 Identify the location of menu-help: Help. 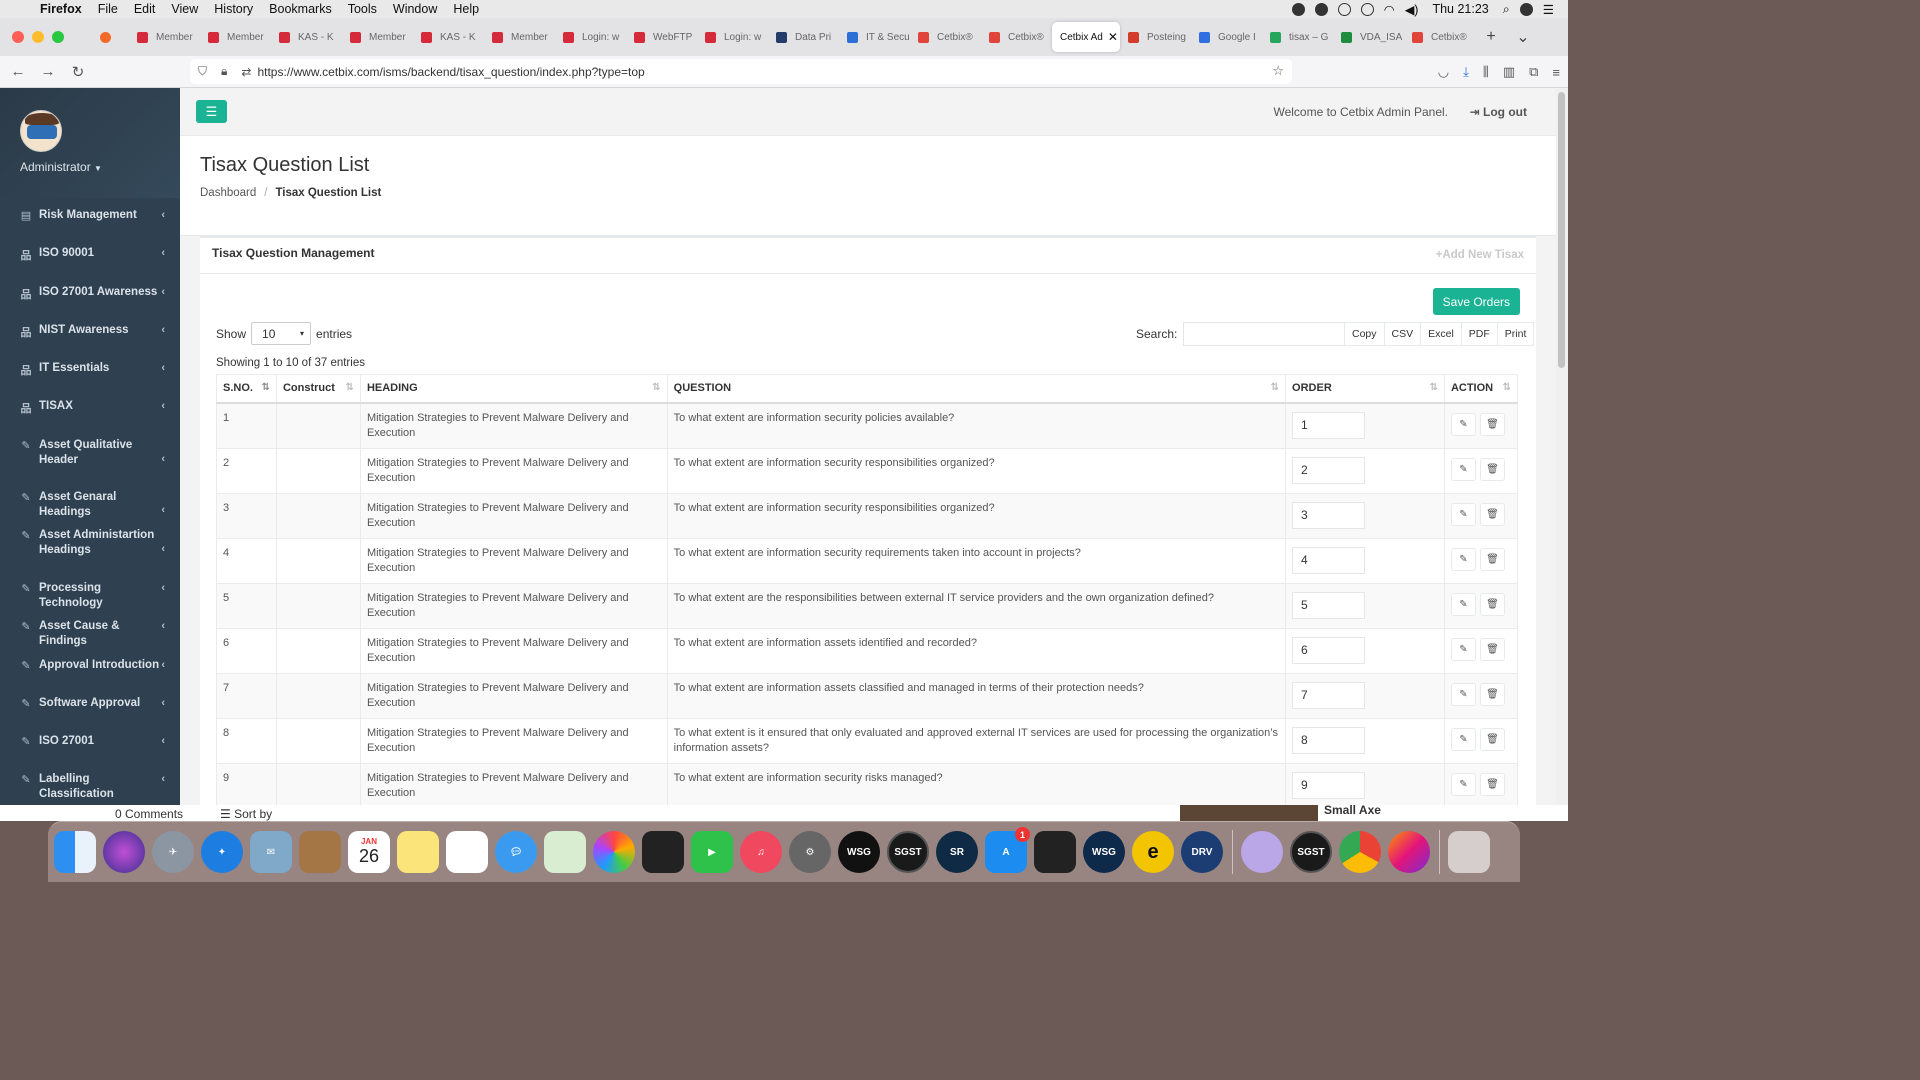
(466, 9).